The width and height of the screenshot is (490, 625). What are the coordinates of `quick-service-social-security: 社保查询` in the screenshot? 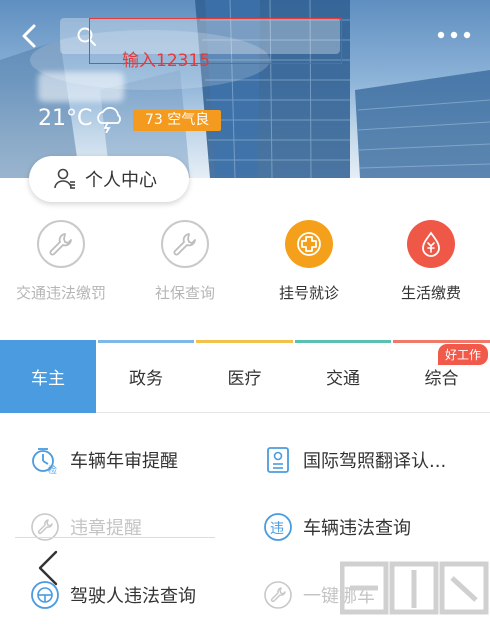 It's located at (185, 261).